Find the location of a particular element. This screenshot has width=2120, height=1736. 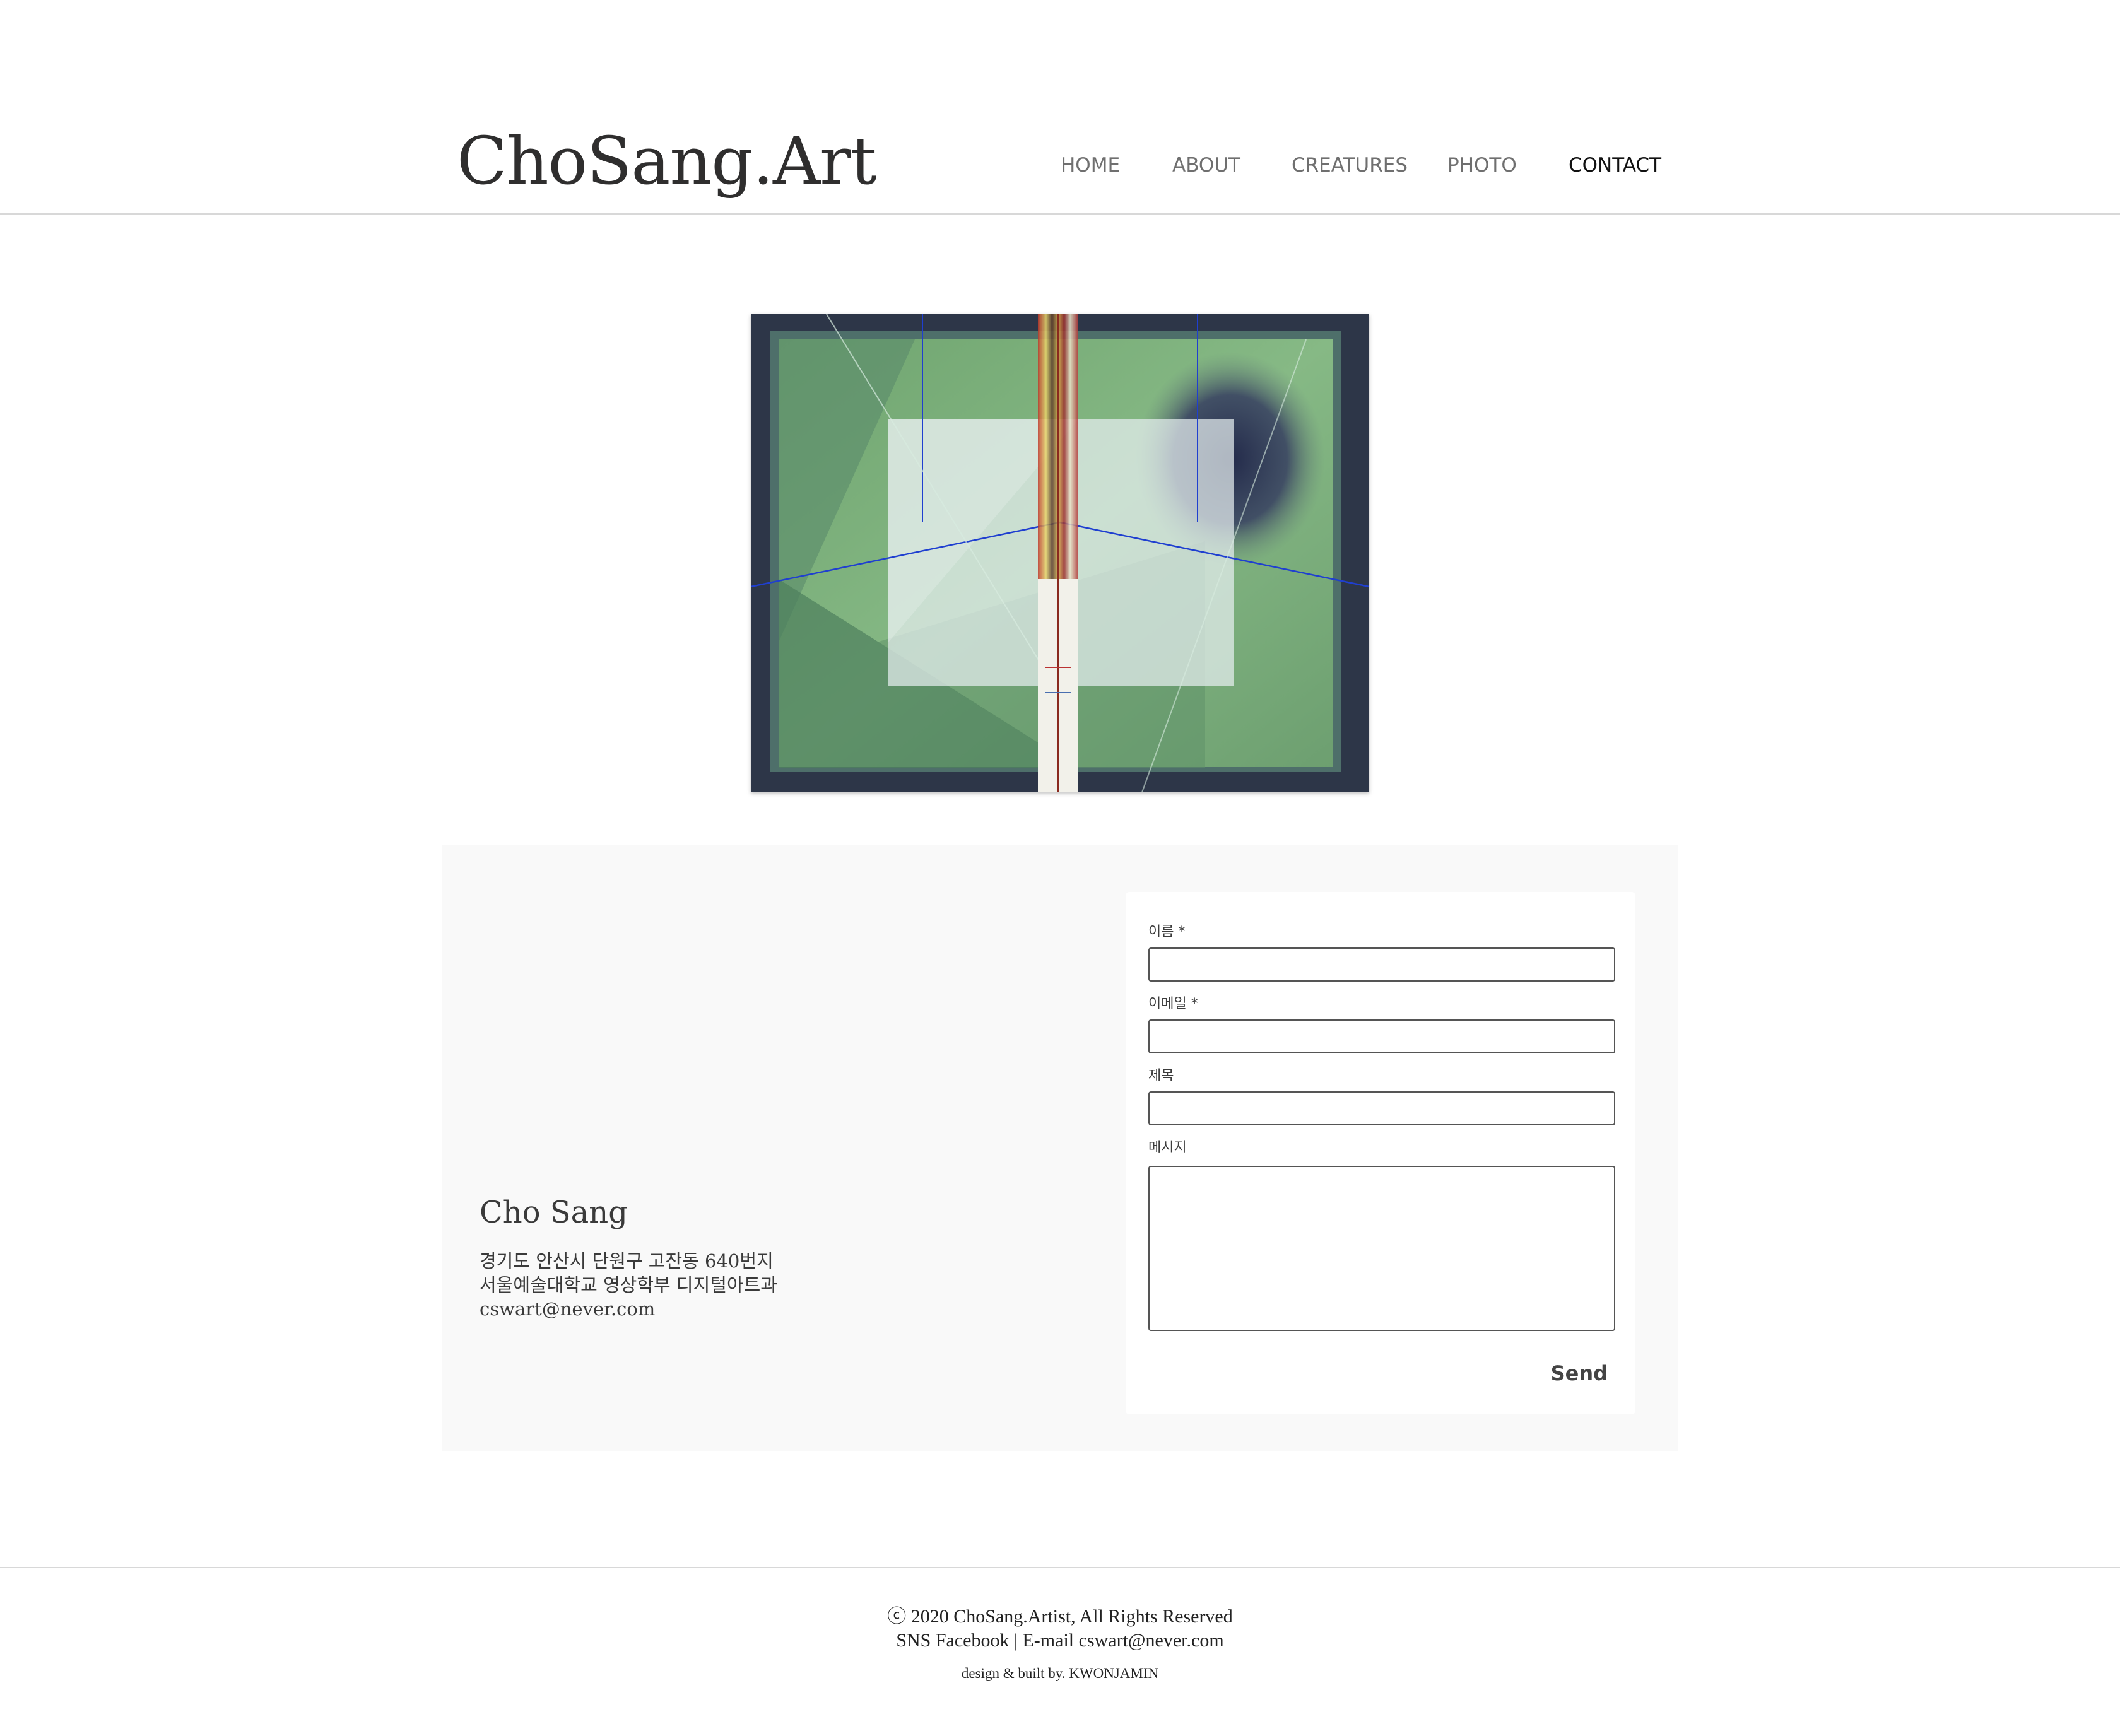

artwork-image is located at coordinates (1060, 553).